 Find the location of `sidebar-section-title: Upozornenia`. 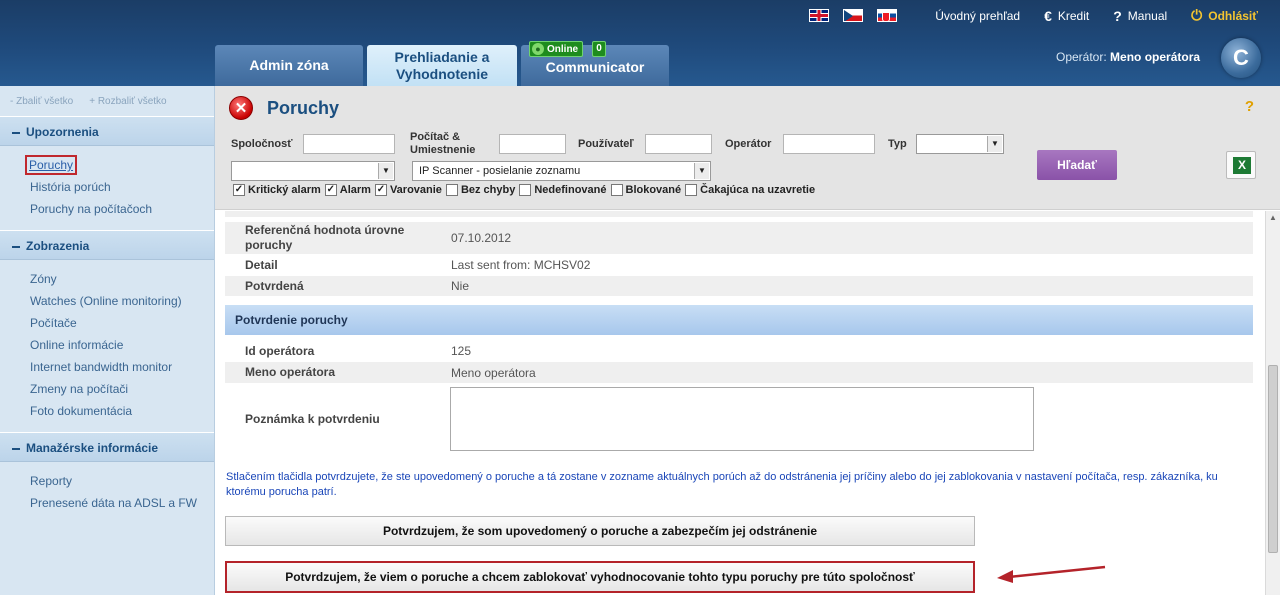

sidebar-section-title: Upozornenia is located at coordinates (62, 132).